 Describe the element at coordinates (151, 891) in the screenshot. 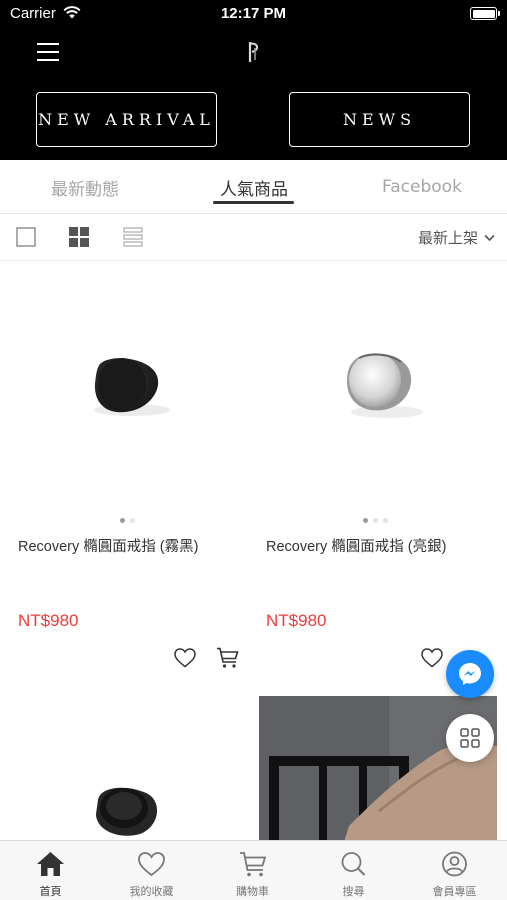

I see `nav-label: 我的收藏` at that location.